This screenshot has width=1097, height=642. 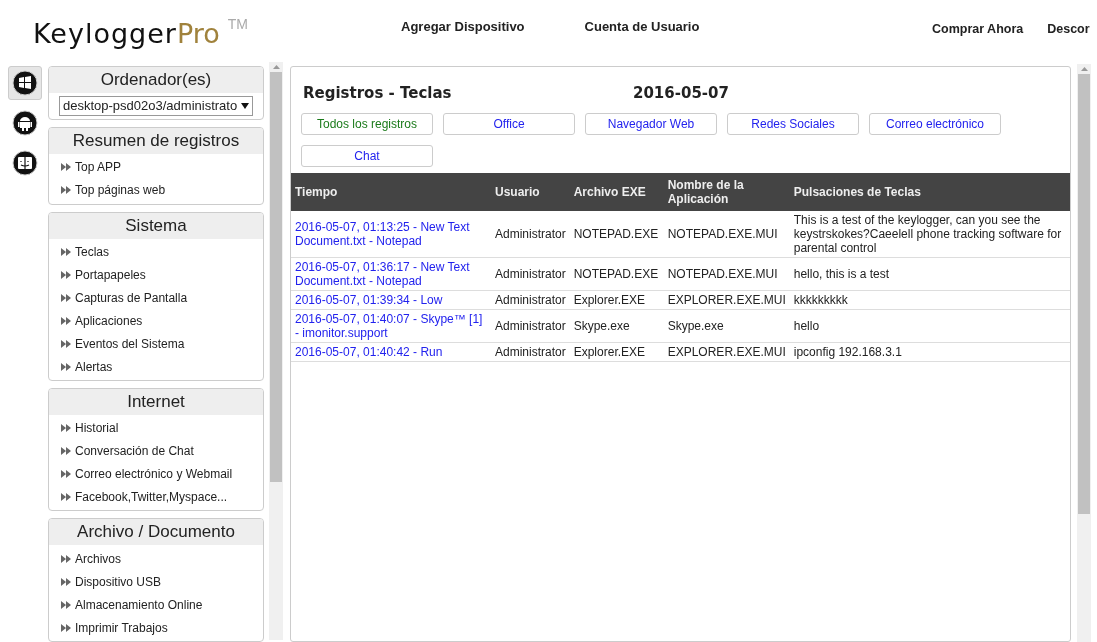 I want to click on sidebar-item: Top páginas web, so click(x=162, y=190).